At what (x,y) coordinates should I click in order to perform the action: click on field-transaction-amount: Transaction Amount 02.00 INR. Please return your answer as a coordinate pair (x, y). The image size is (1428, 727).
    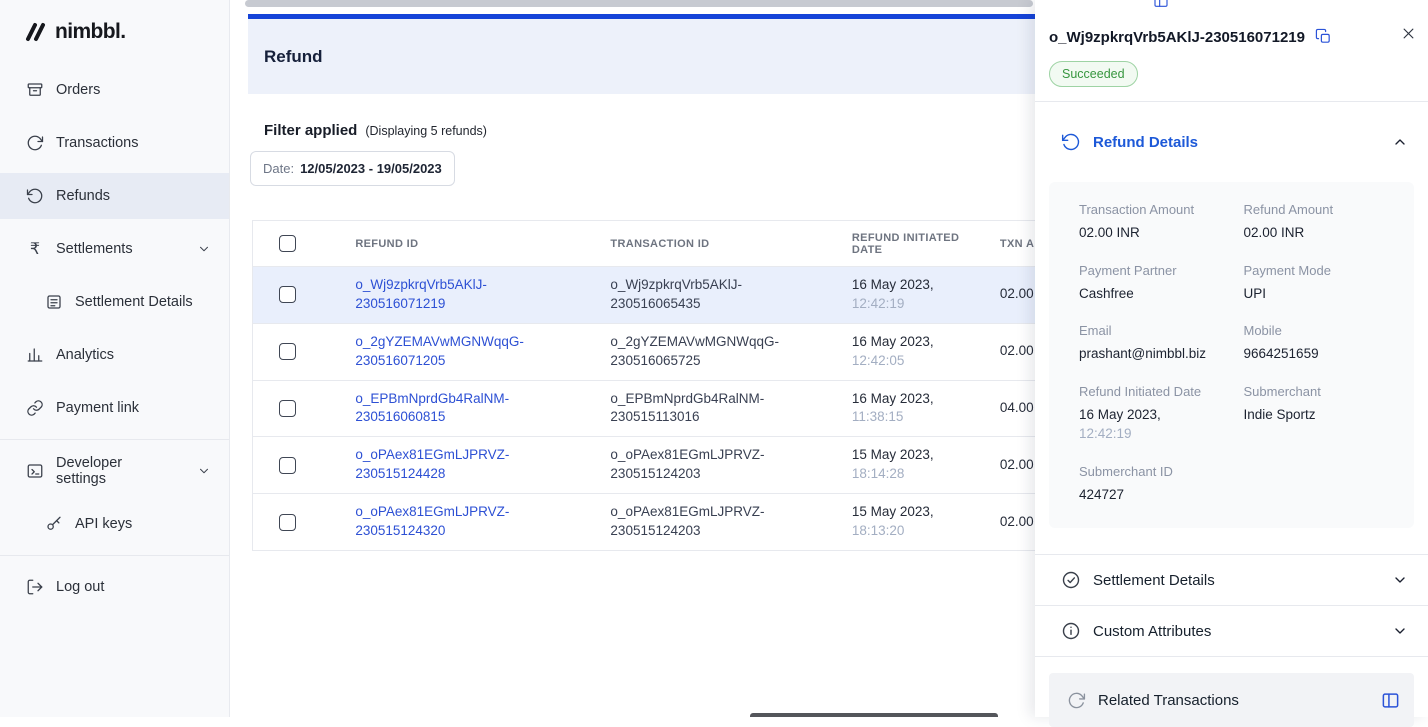
    Looking at the image, I should click on (1137, 221).